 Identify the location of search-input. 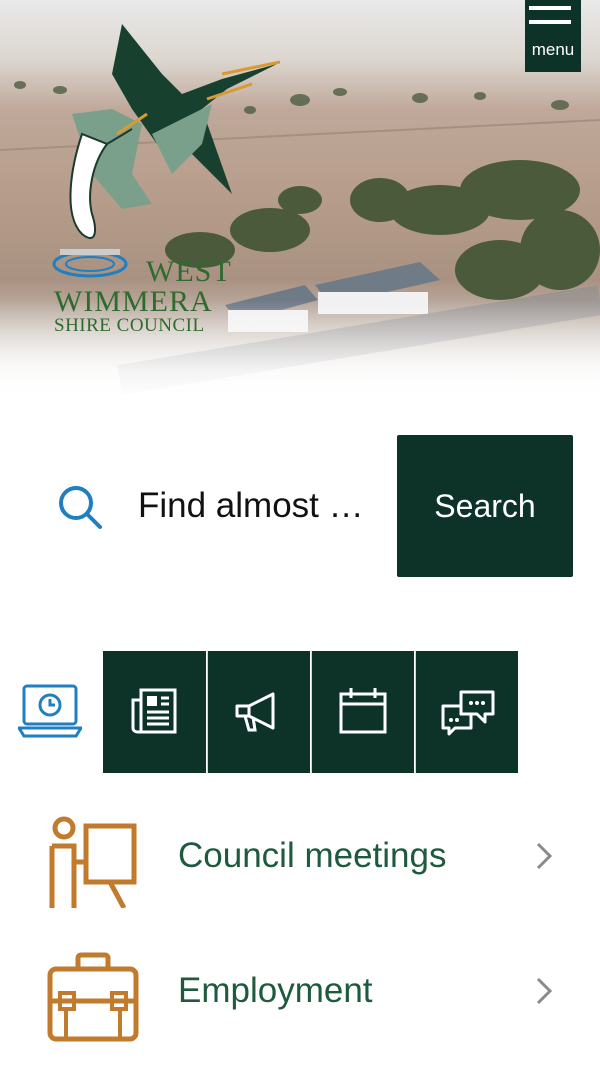
(263, 506).